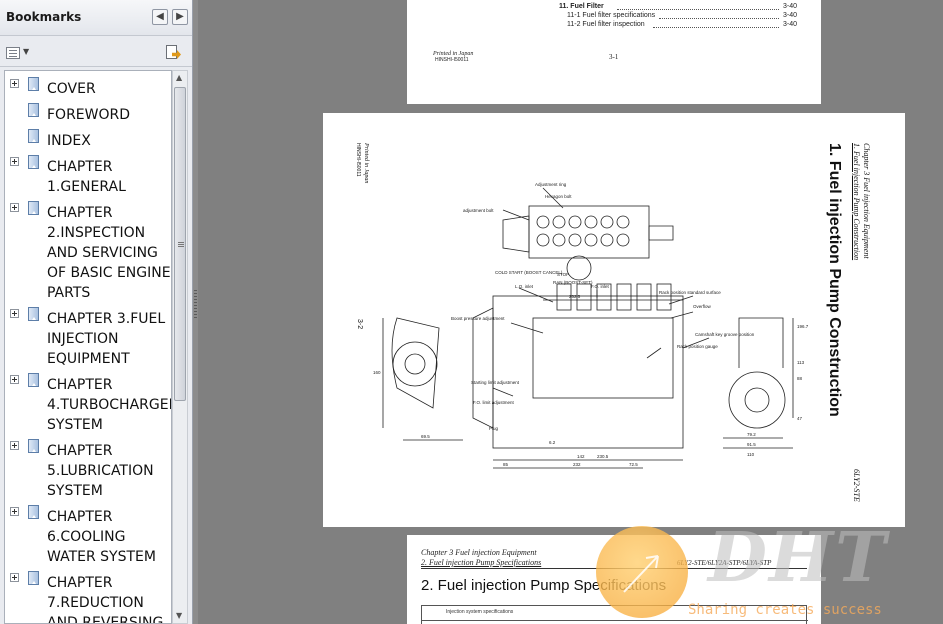 The image size is (943, 624). I want to click on callout-label: Plug, so click(494, 428).